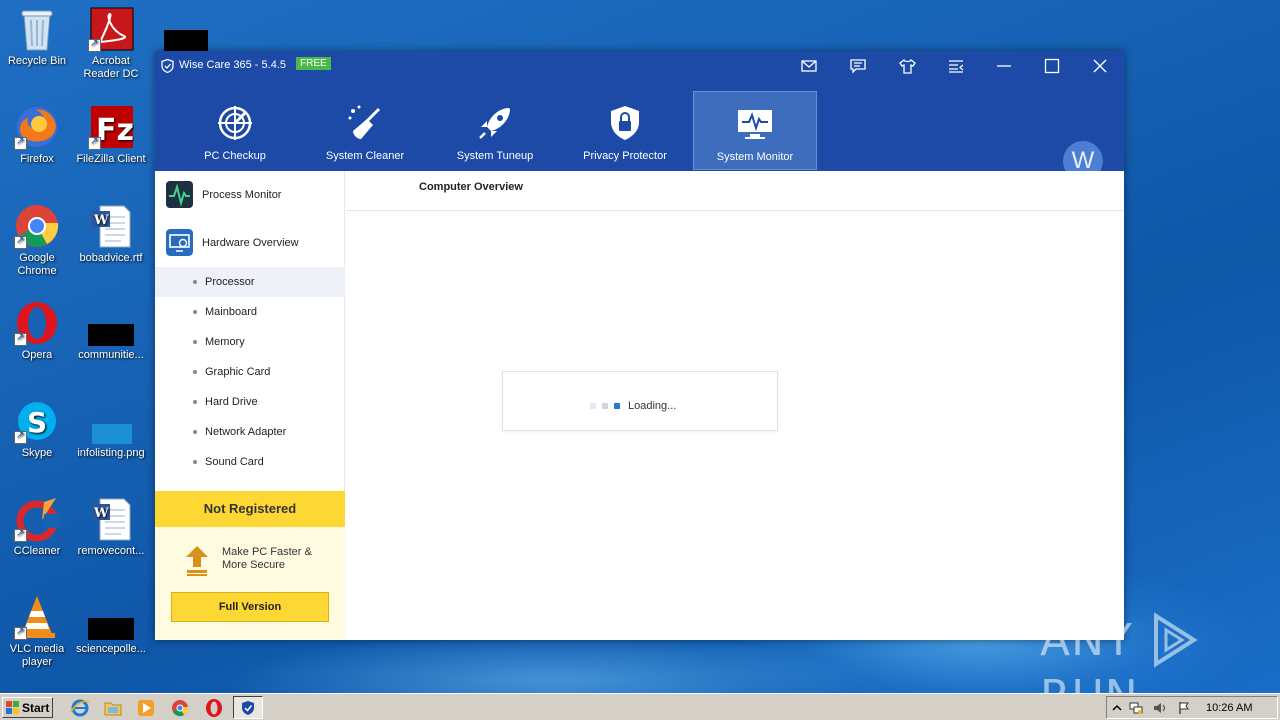  I want to click on nav-privacy-protector: Privacy Protector, so click(625, 130).